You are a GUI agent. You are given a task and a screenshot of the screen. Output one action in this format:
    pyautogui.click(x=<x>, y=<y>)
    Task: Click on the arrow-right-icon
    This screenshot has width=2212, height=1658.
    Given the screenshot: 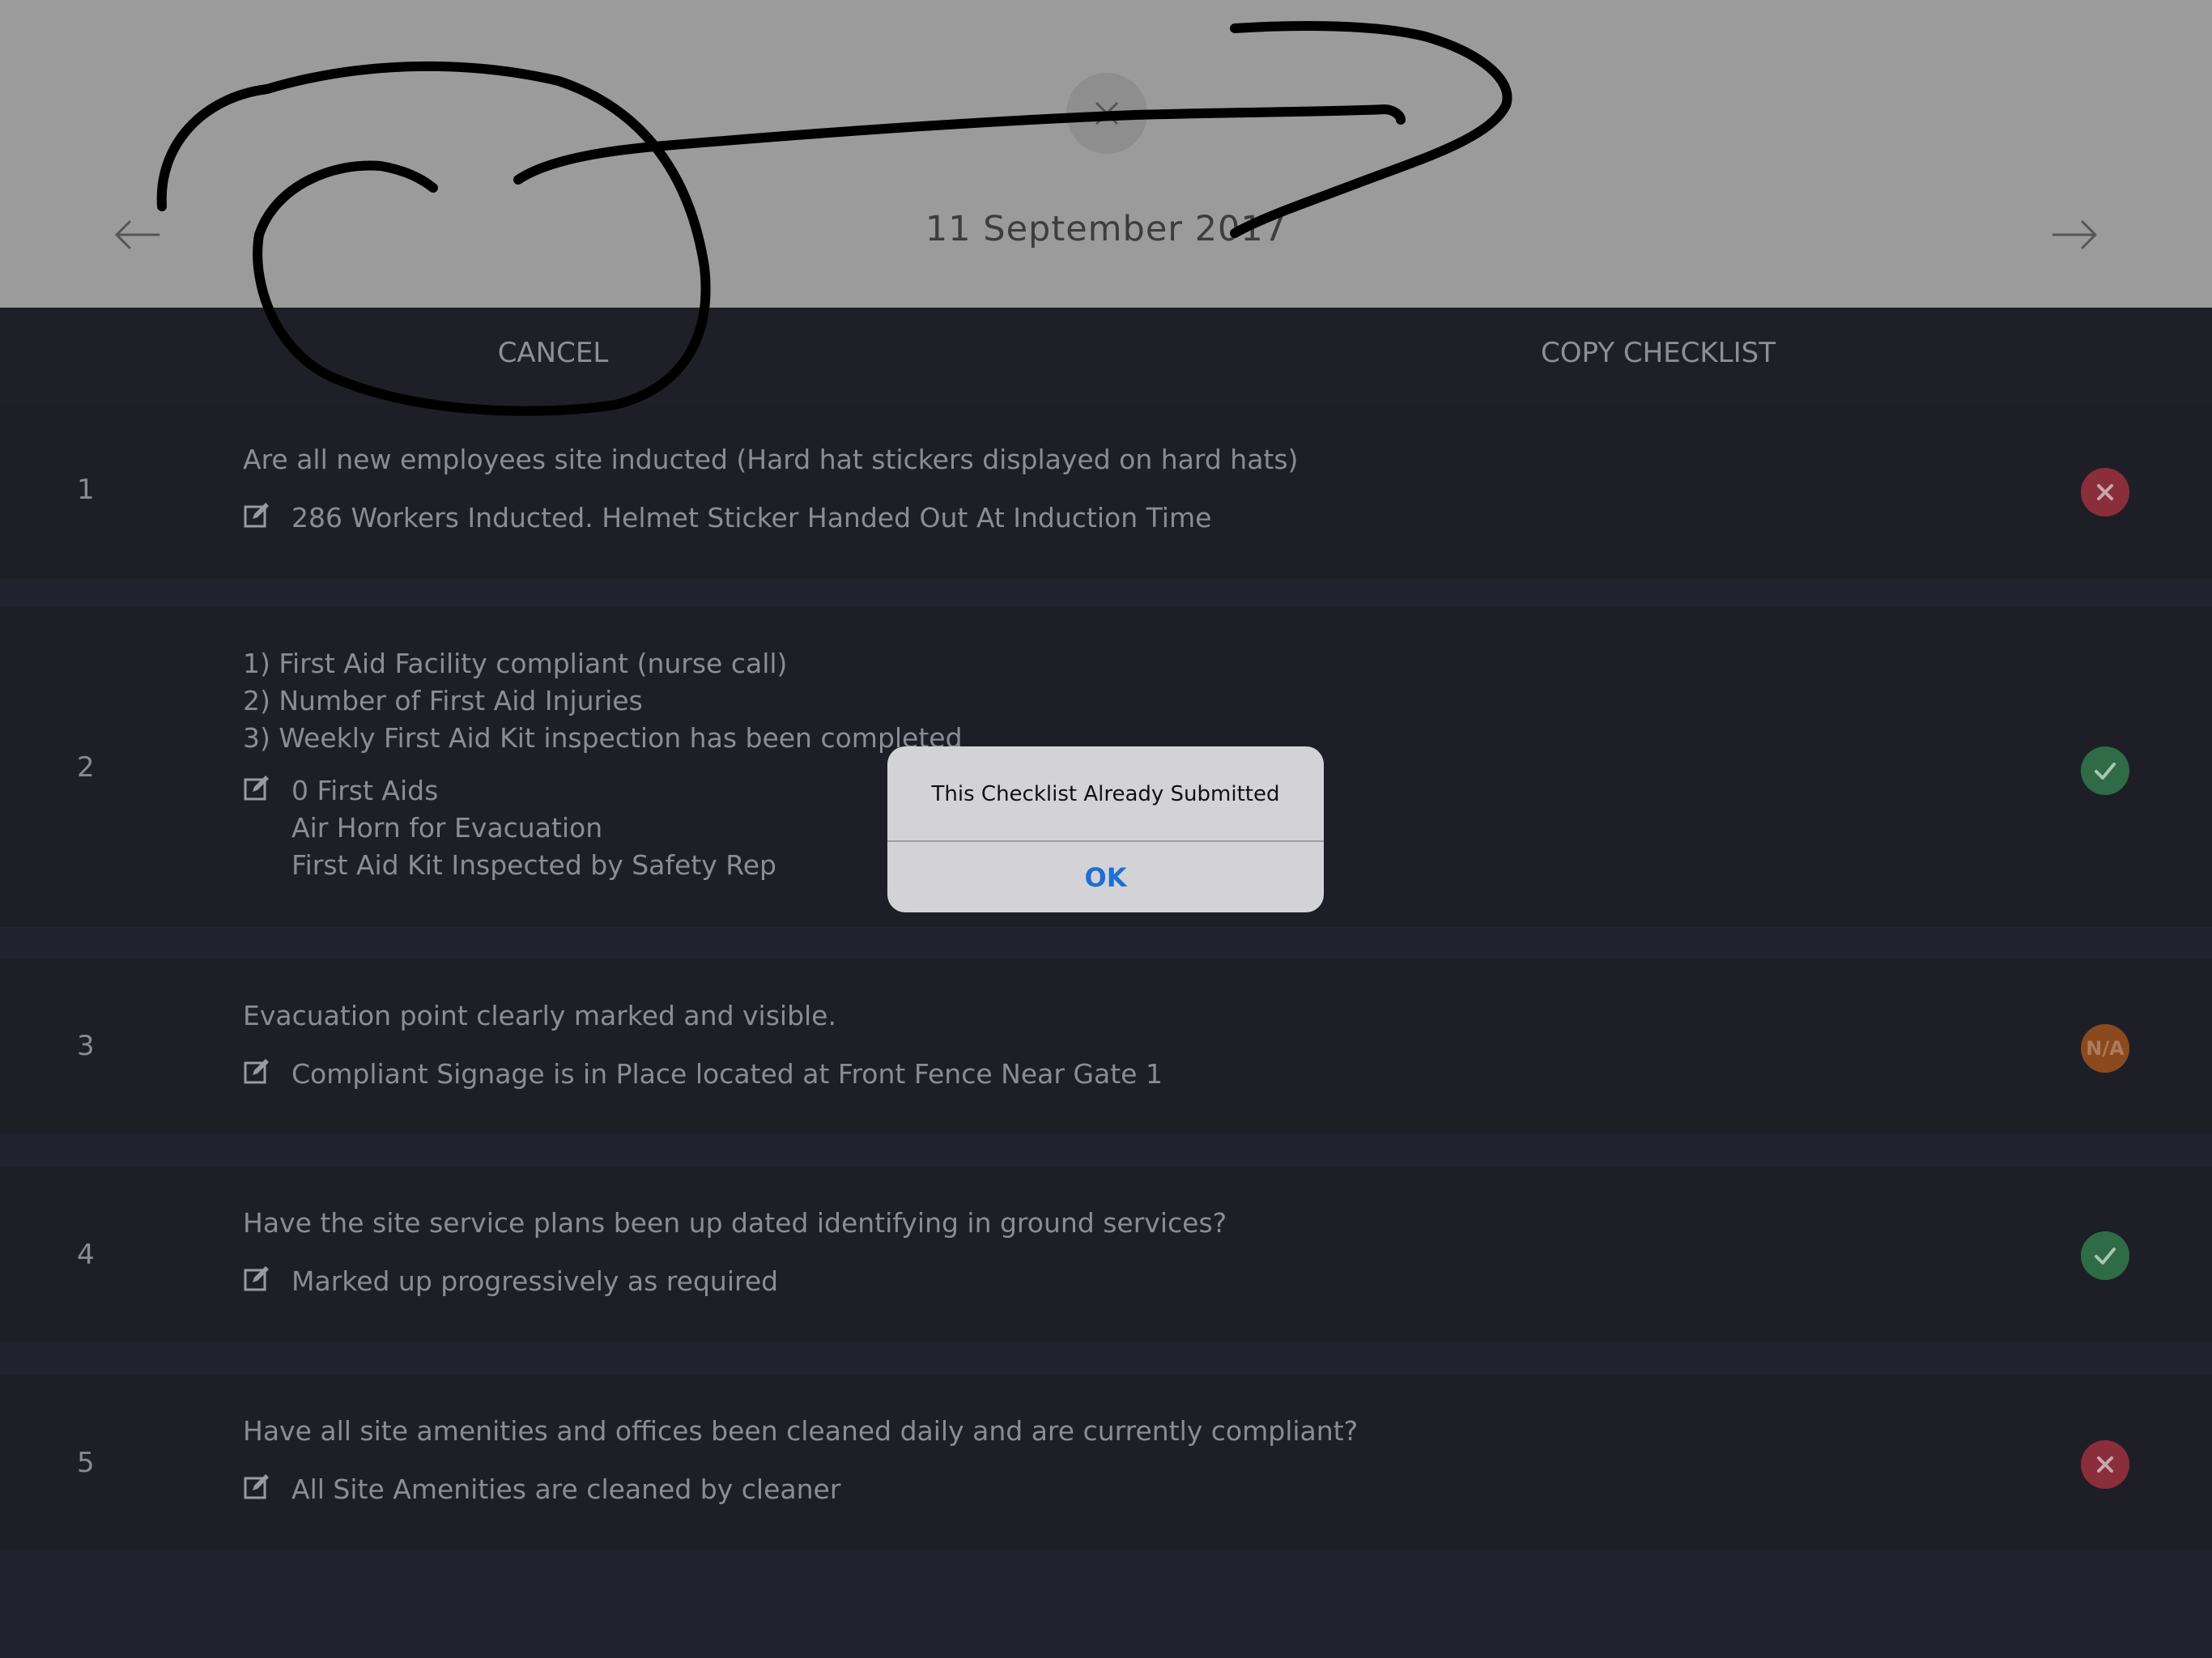 What is the action you would take?
    pyautogui.click(x=2074, y=235)
    